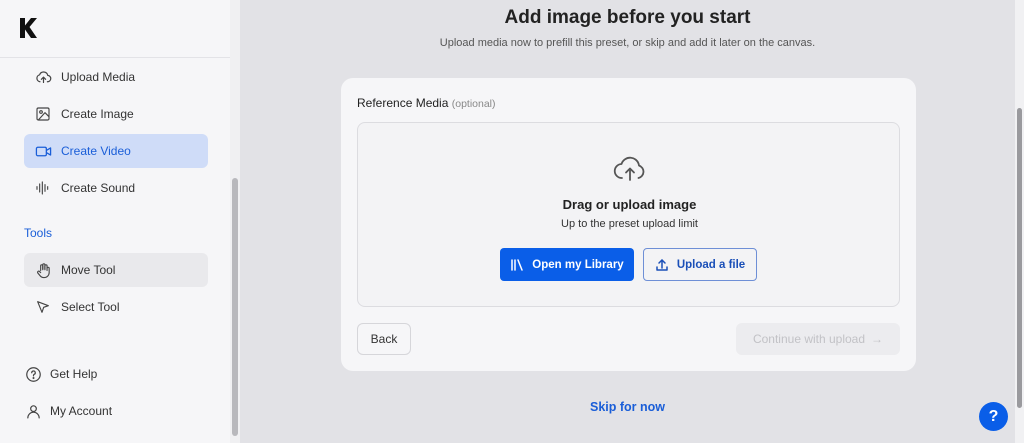 The image size is (1024, 443). Describe the element at coordinates (629, 204) in the screenshot. I see `dropzone-title: Drag or upload image` at that location.